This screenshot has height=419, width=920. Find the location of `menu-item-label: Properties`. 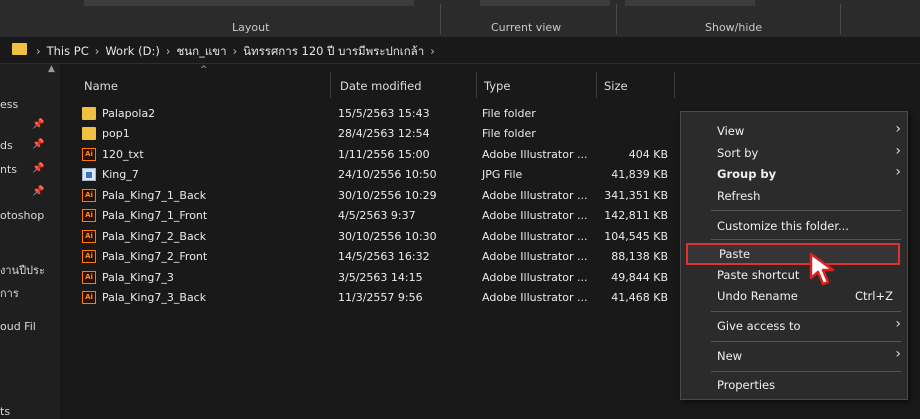

menu-item-label: Properties is located at coordinates (746, 385).